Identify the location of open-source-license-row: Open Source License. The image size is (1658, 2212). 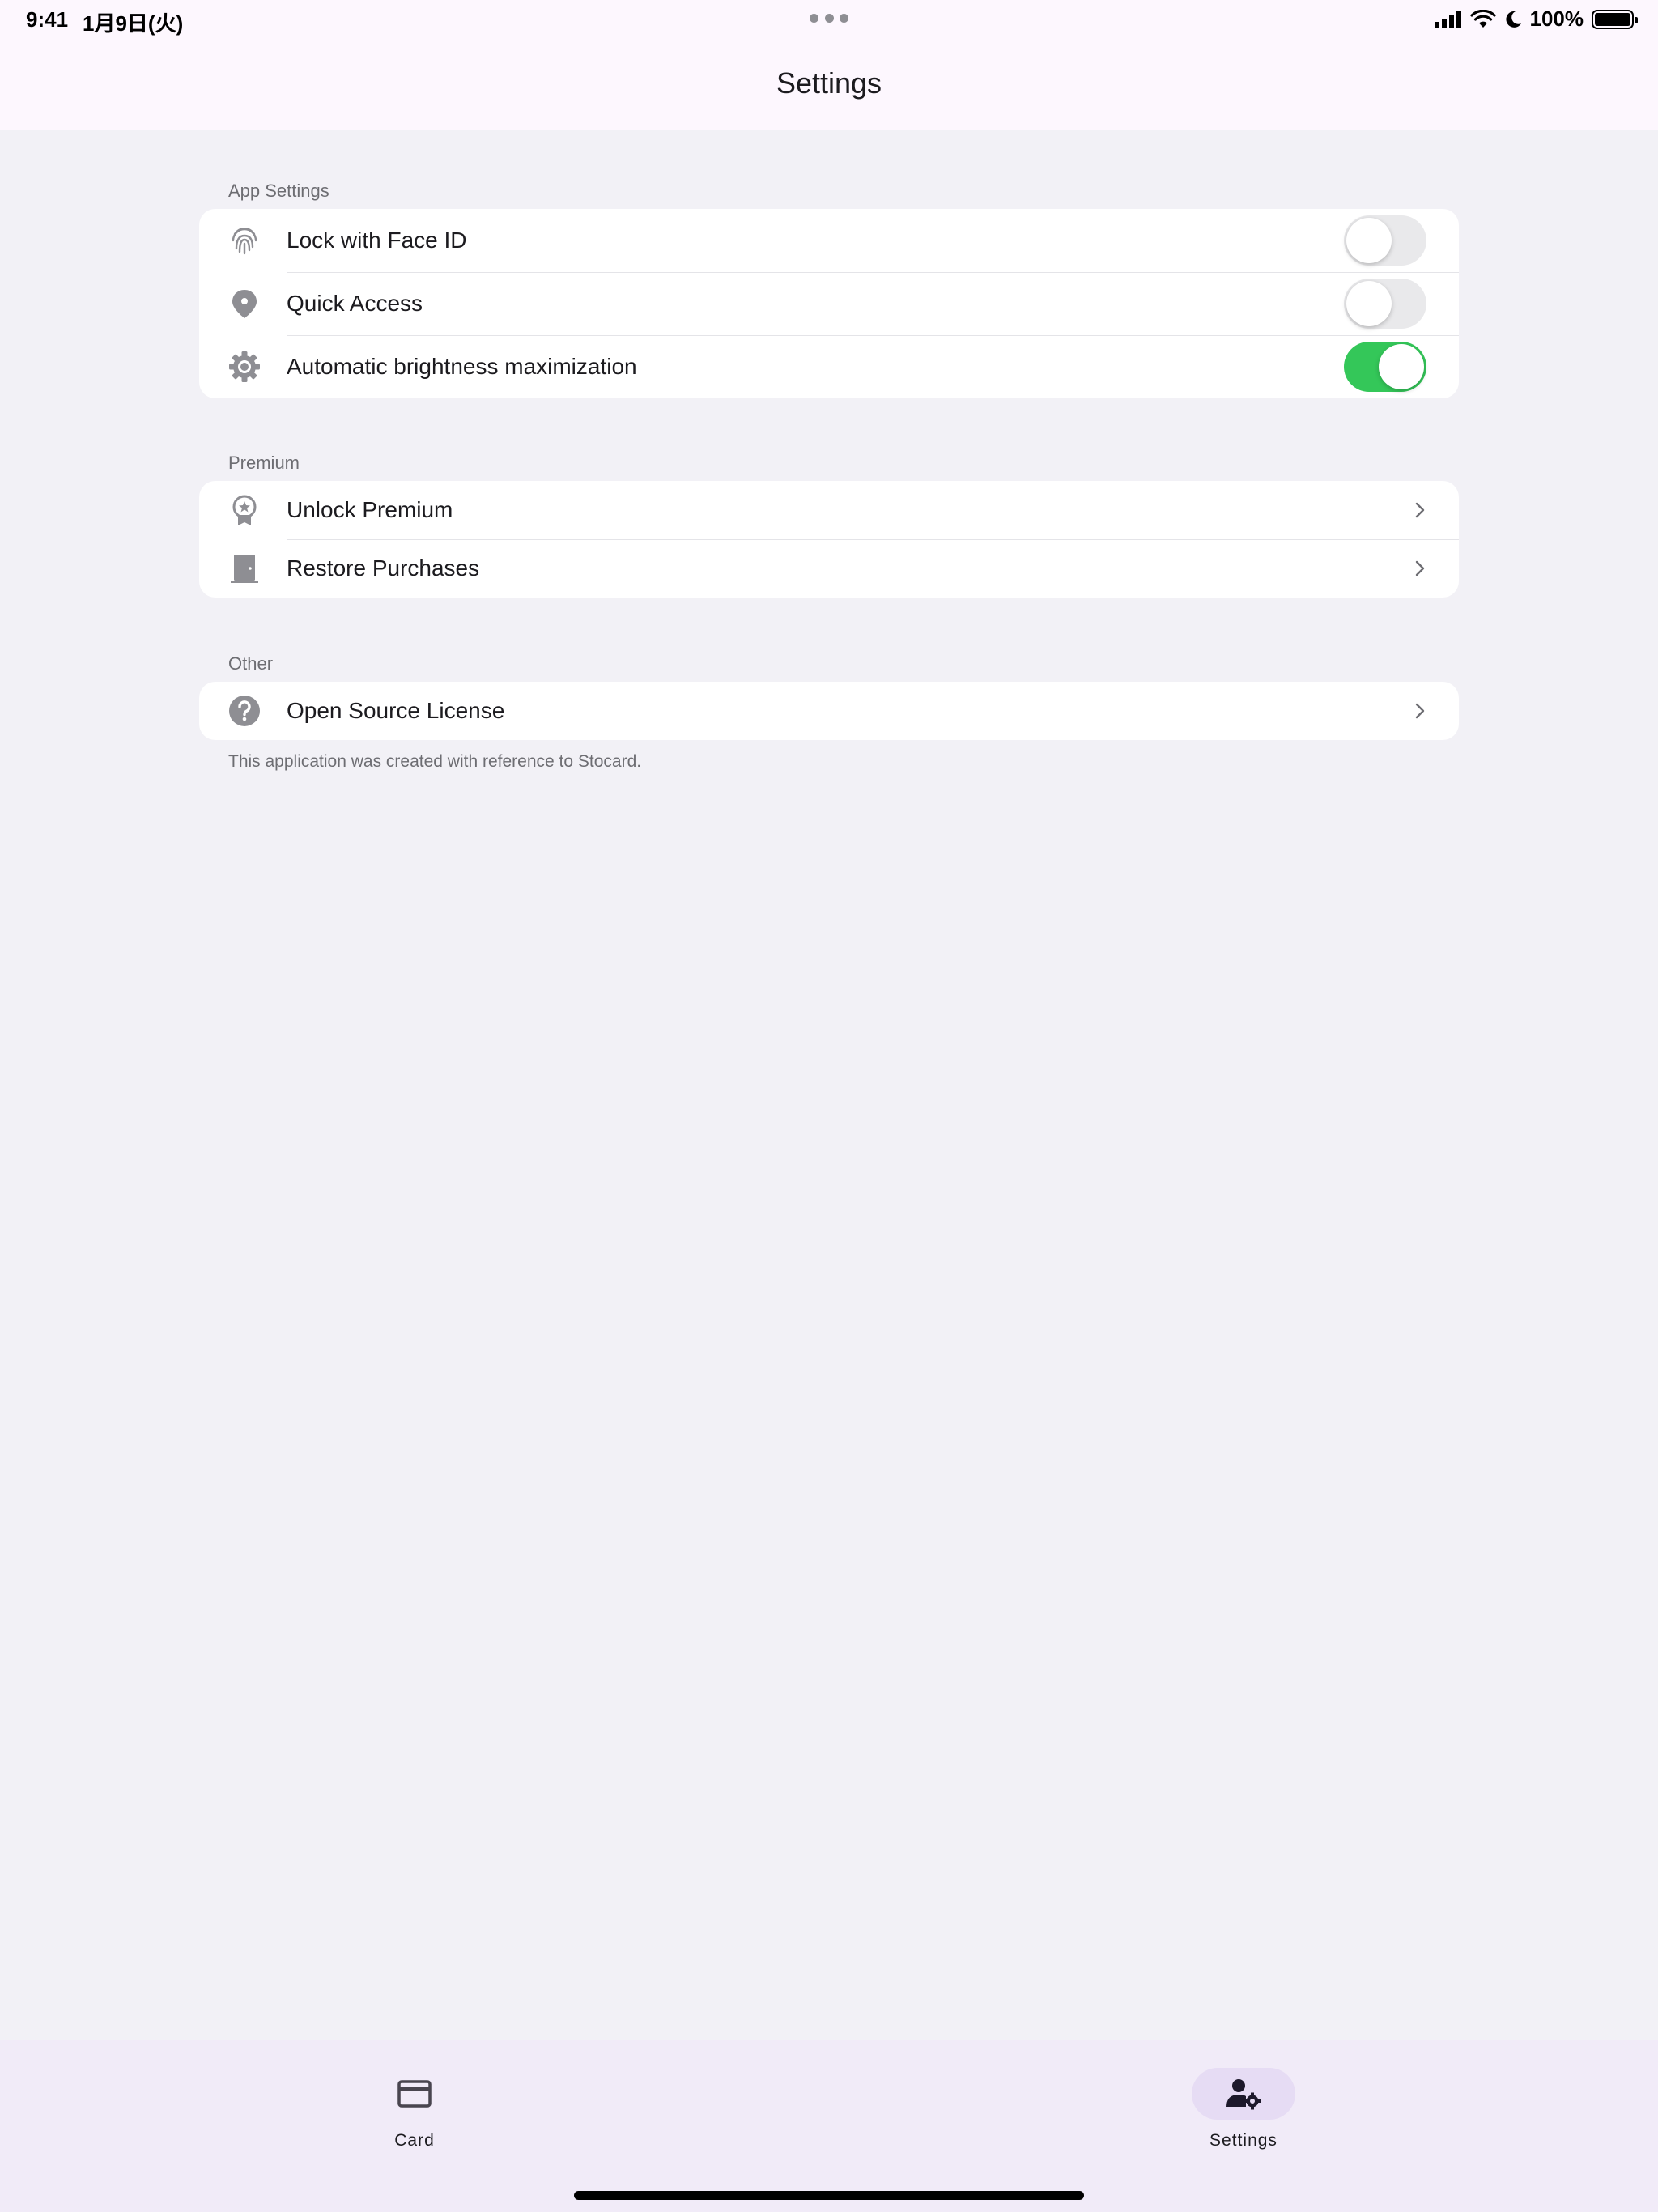
(829, 711).